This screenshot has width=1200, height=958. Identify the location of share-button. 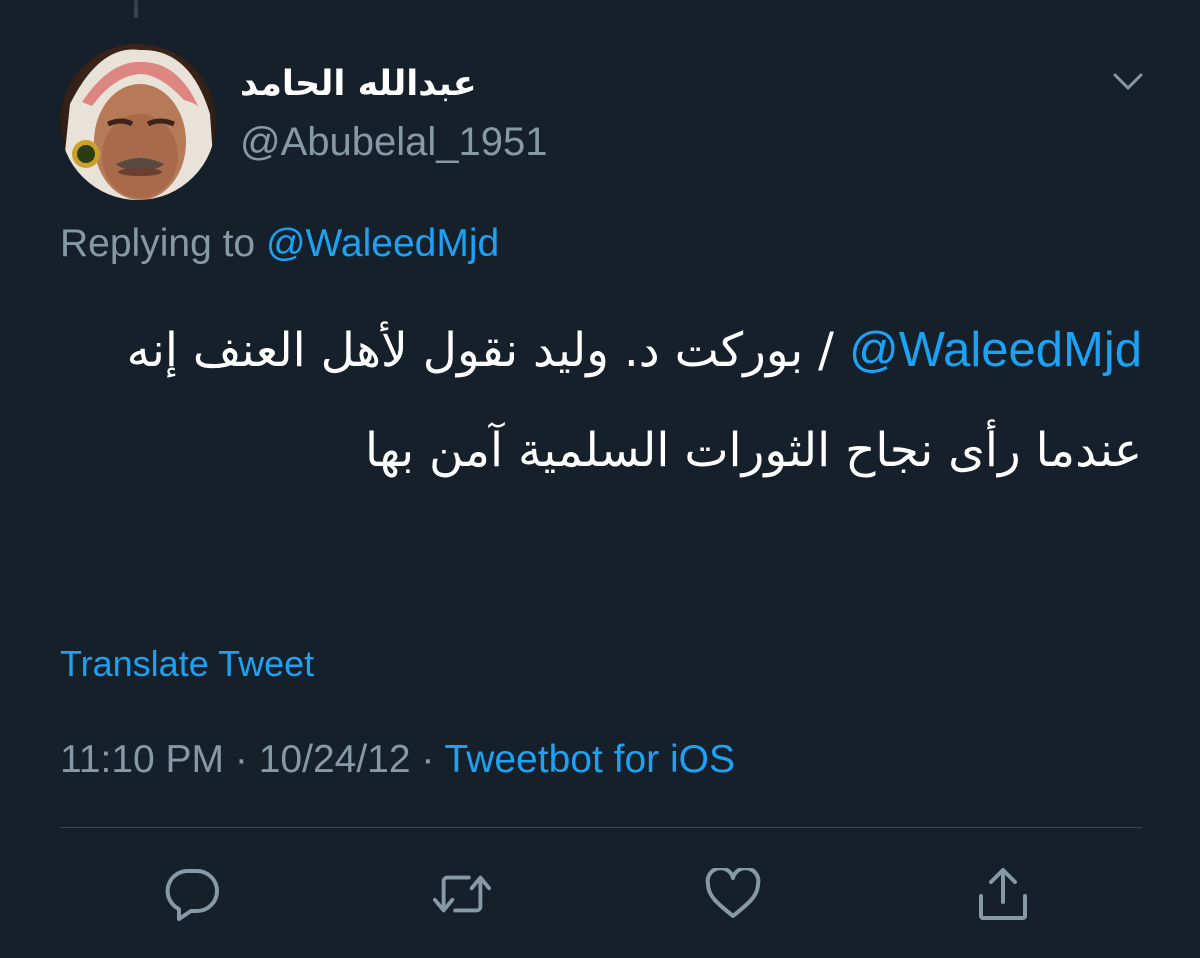
(1003, 894).